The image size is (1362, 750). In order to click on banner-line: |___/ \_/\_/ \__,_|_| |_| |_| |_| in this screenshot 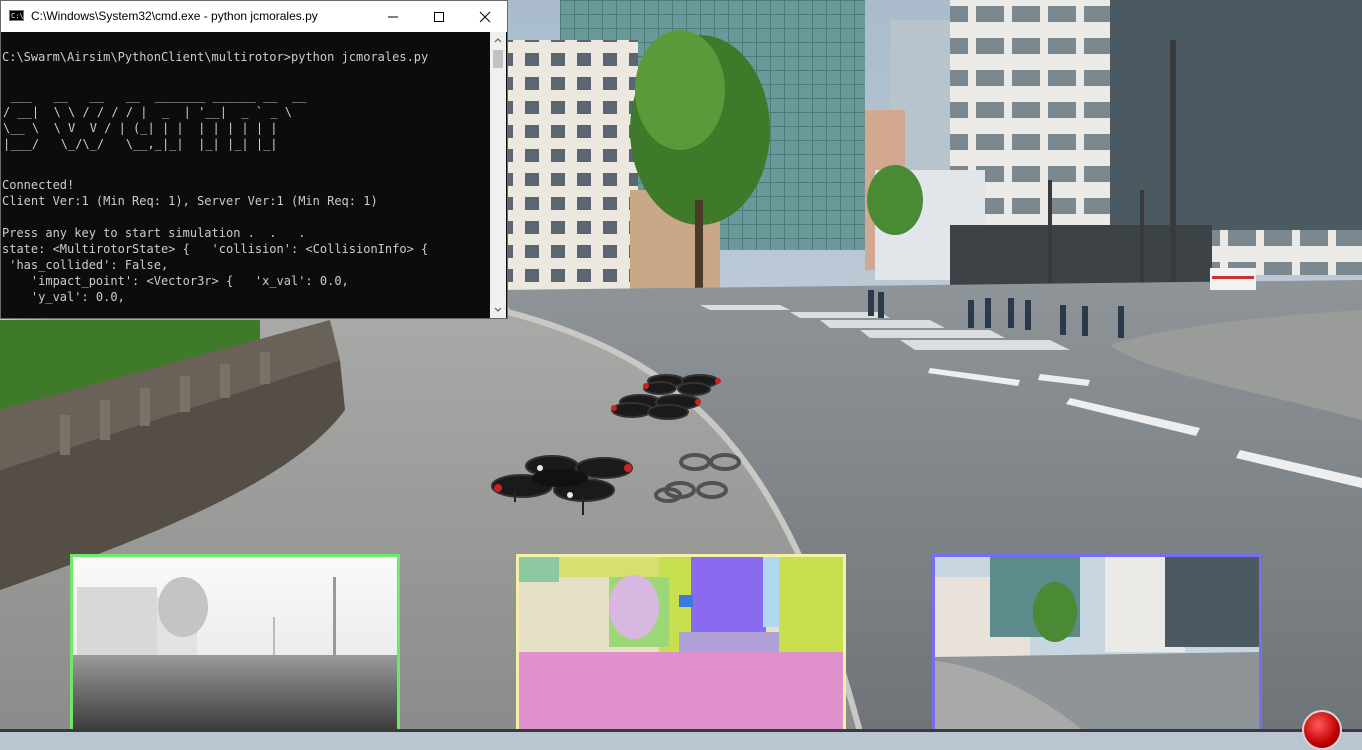, I will do `click(140, 144)`.